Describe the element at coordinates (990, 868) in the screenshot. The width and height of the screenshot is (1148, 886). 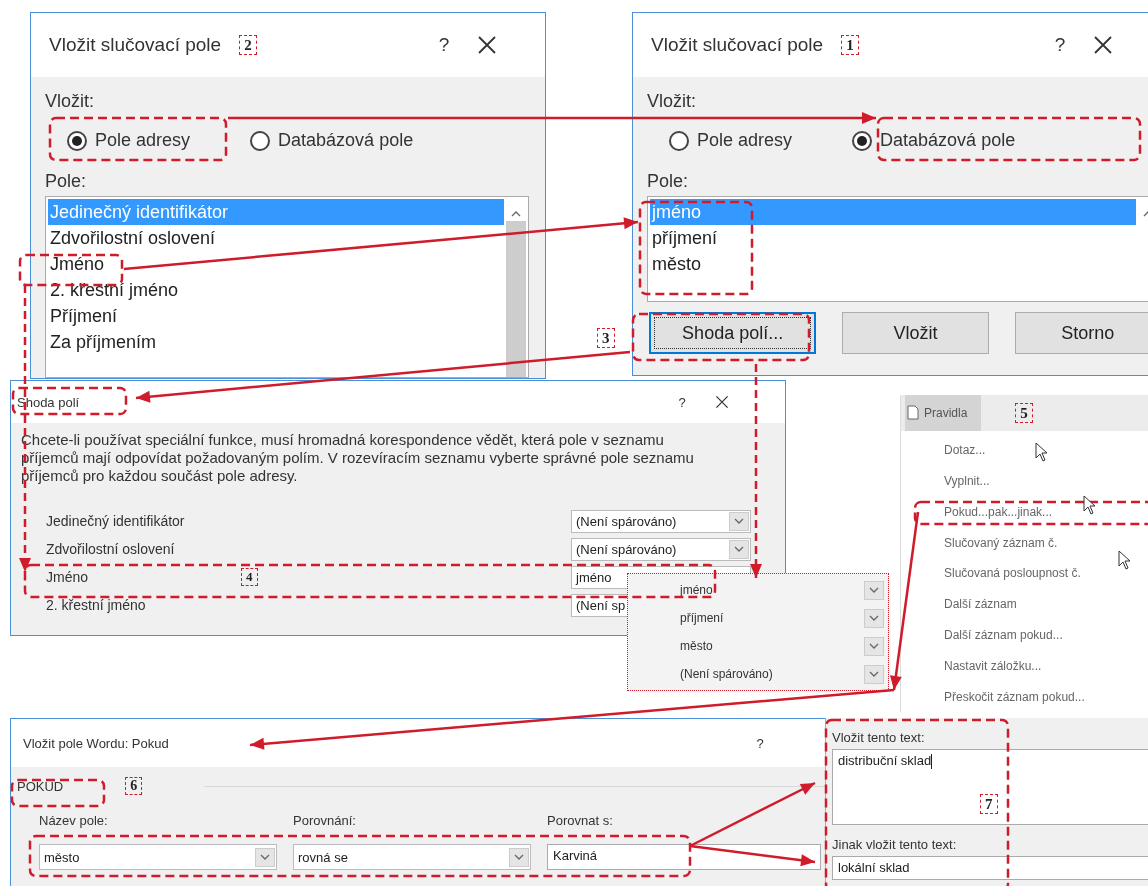
I see `input-field: lokální sklad` at that location.